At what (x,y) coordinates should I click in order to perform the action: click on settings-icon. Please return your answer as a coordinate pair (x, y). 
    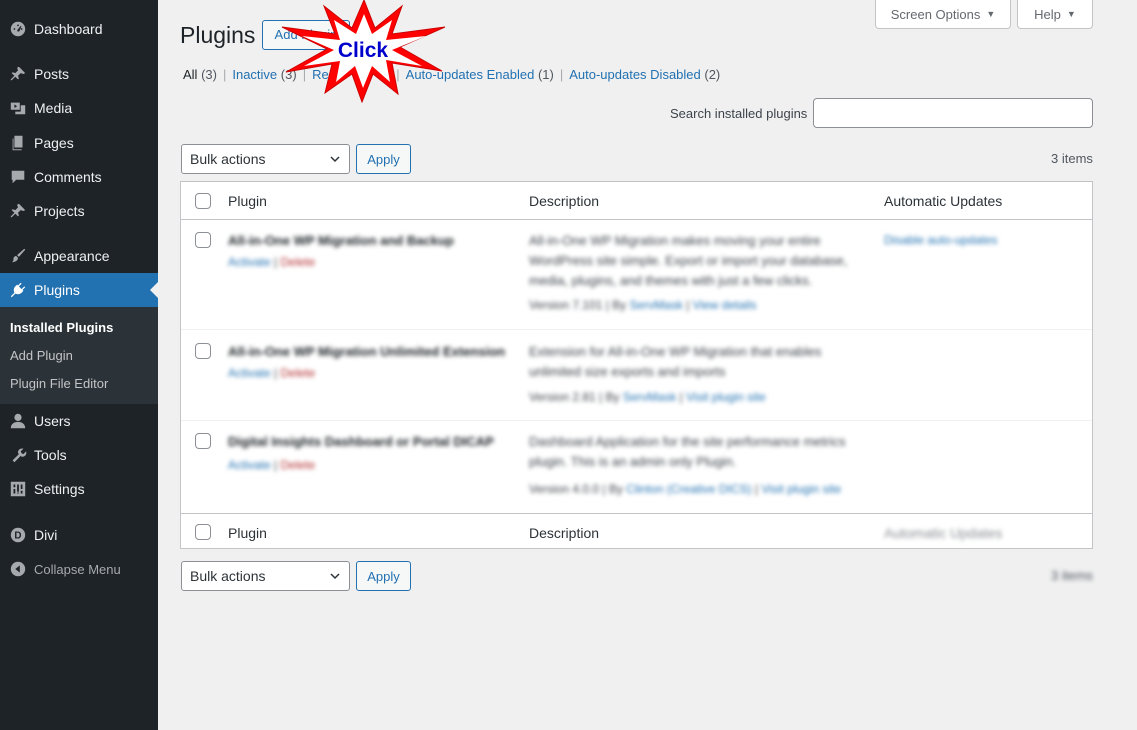
    Looking at the image, I should click on (17, 489).